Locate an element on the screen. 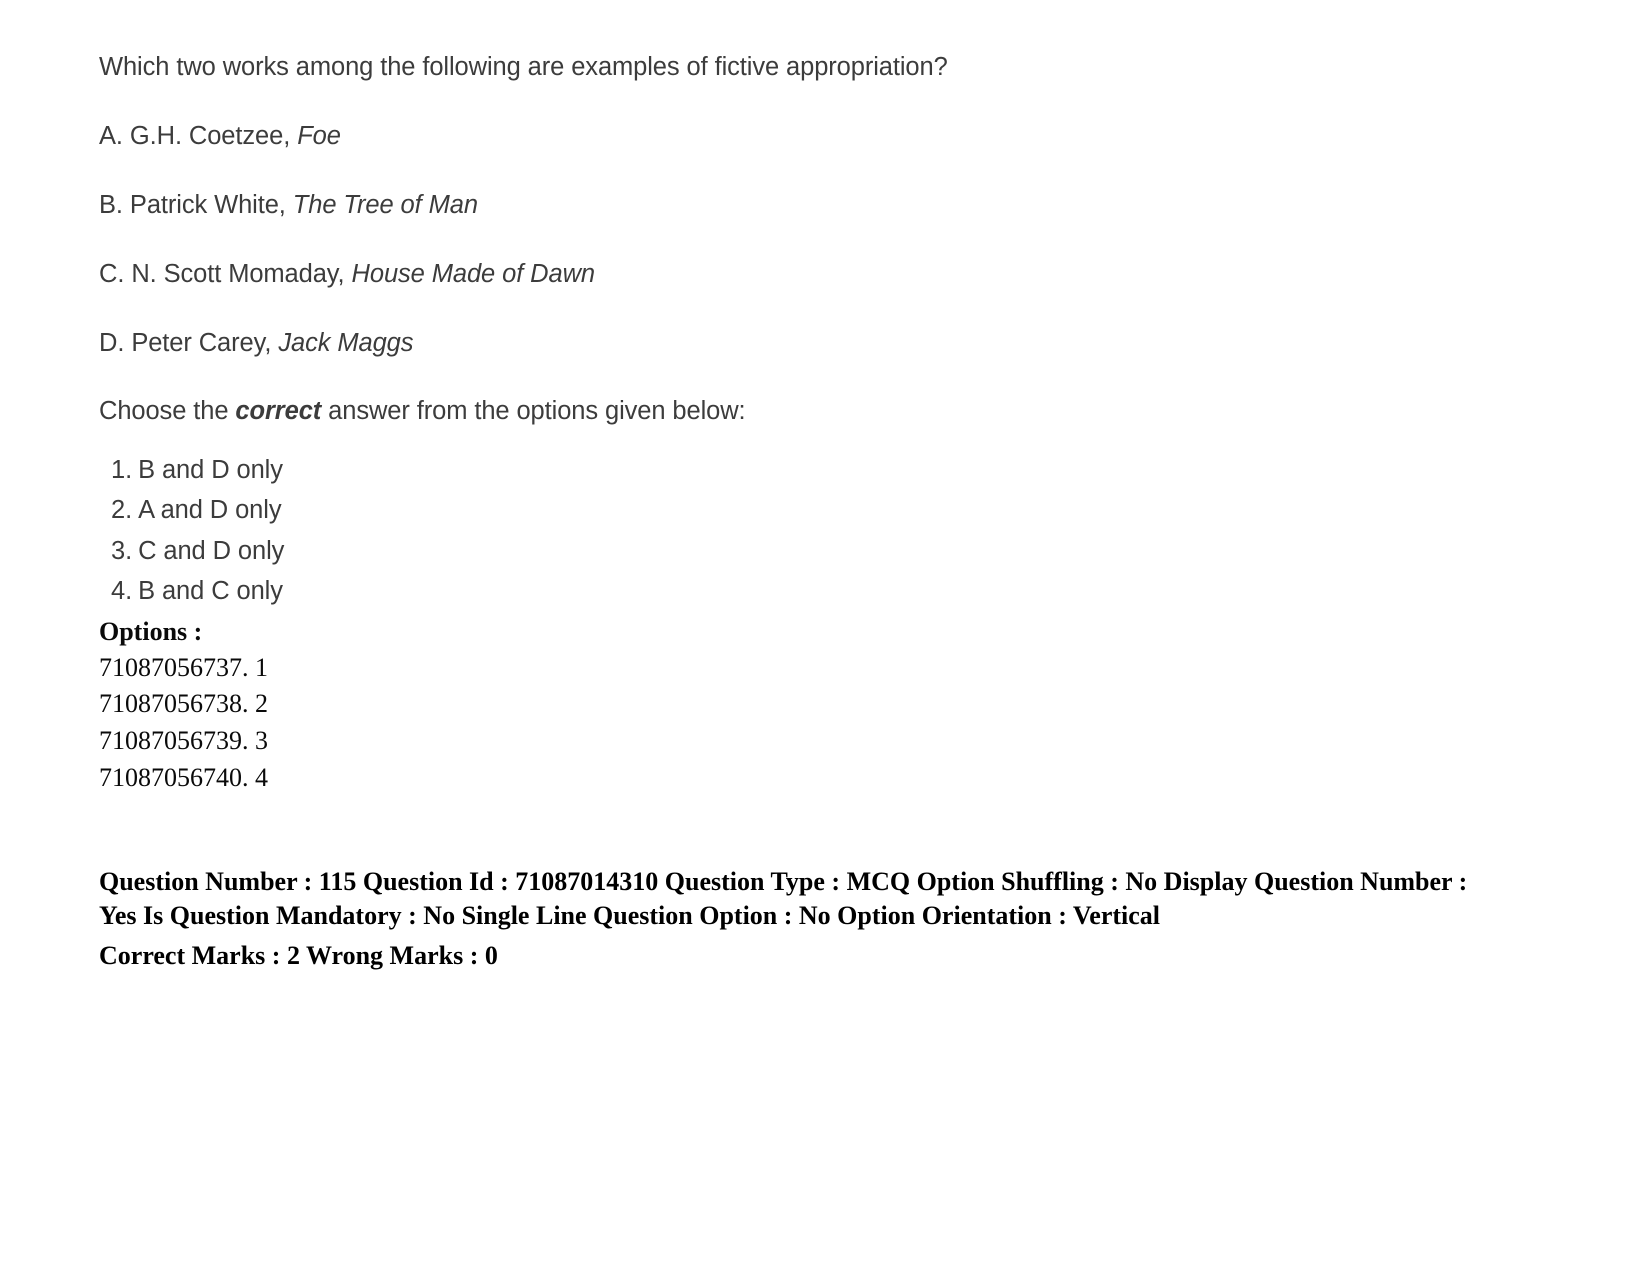 The height and width of the screenshot is (1275, 1650). answer-choice-2-number: 2. is located at coordinates (122, 510).